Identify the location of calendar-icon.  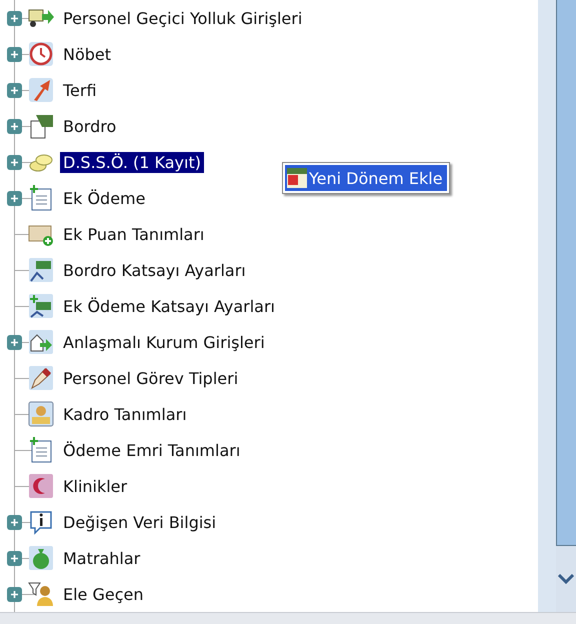
(297, 178).